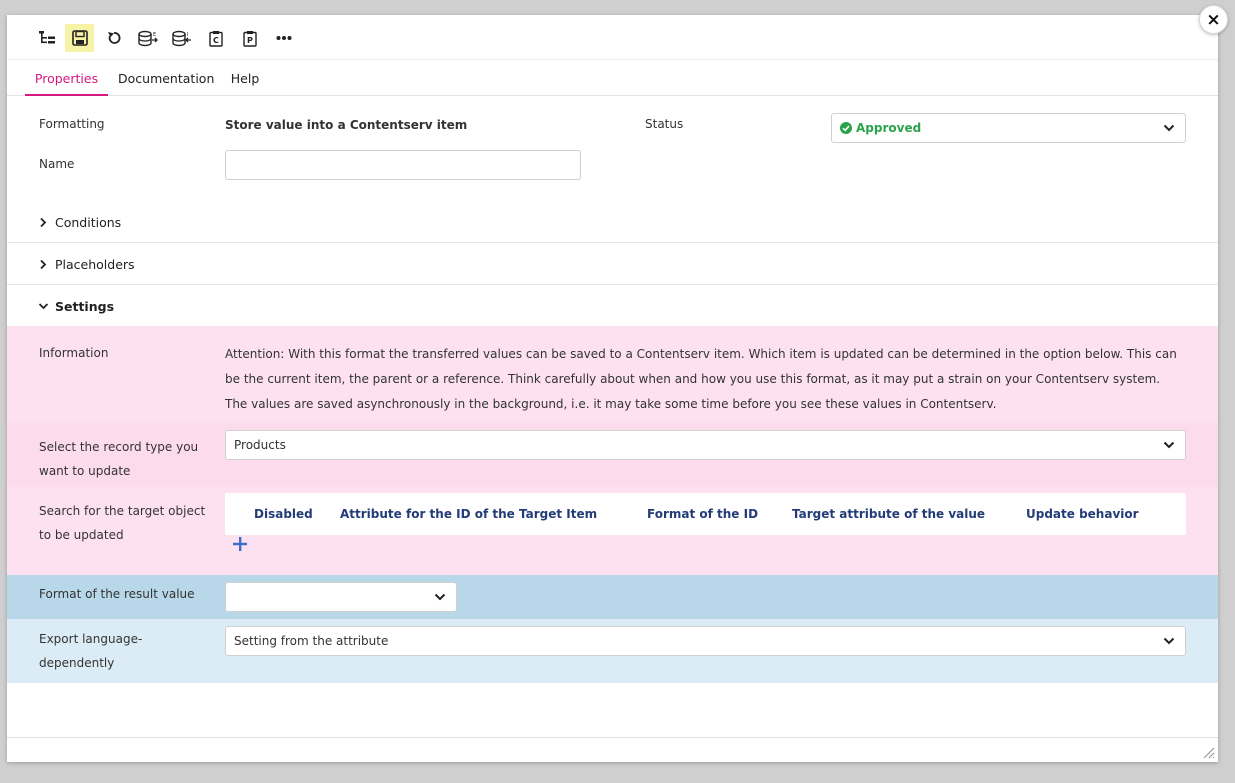 Image resolution: width=1235 pixels, height=783 pixels. What do you see at coordinates (85, 306) in the screenshot?
I see `section-settings-label: Settings` at bounding box center [85, 306].